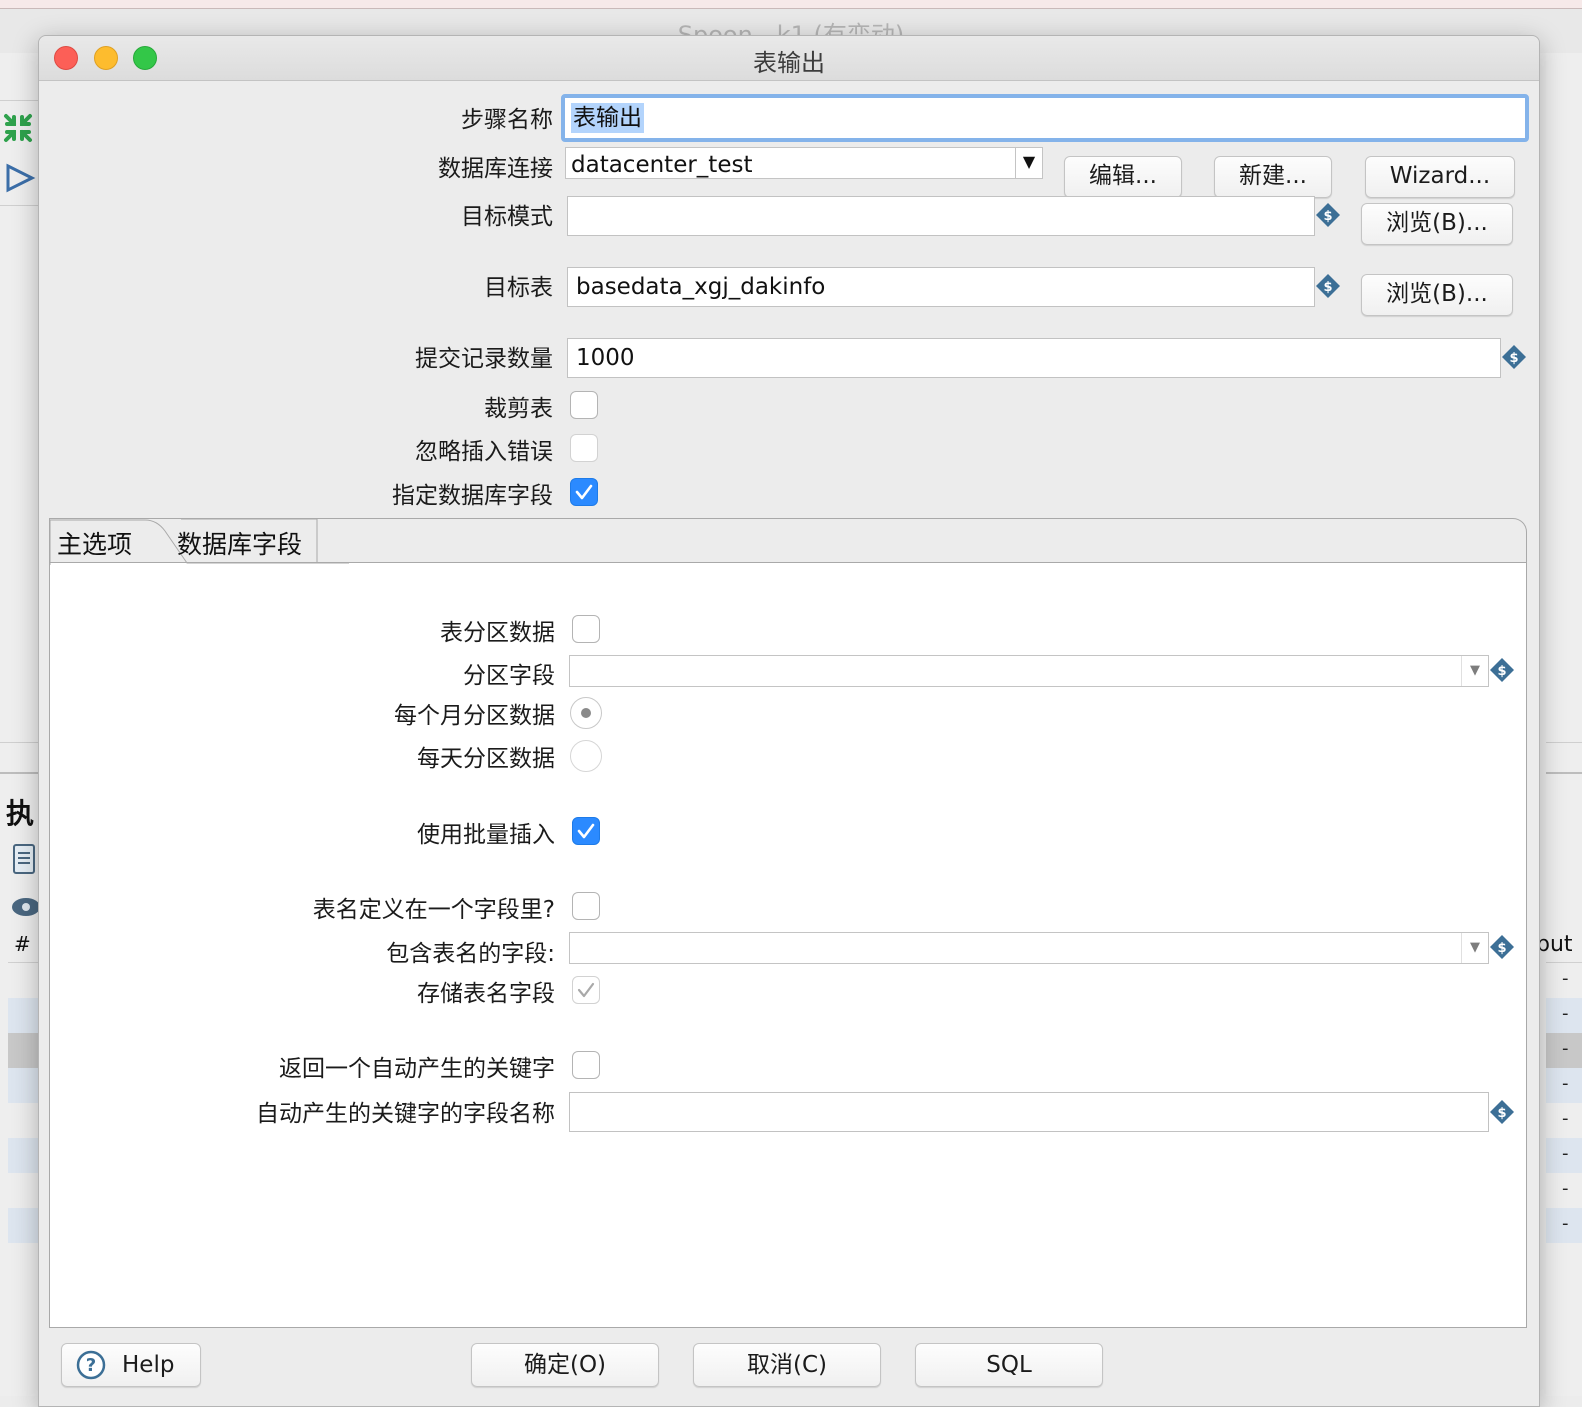  Describe the element at coordinates (941, 216) in the screenshot. I see `target-schema-input` at that location.